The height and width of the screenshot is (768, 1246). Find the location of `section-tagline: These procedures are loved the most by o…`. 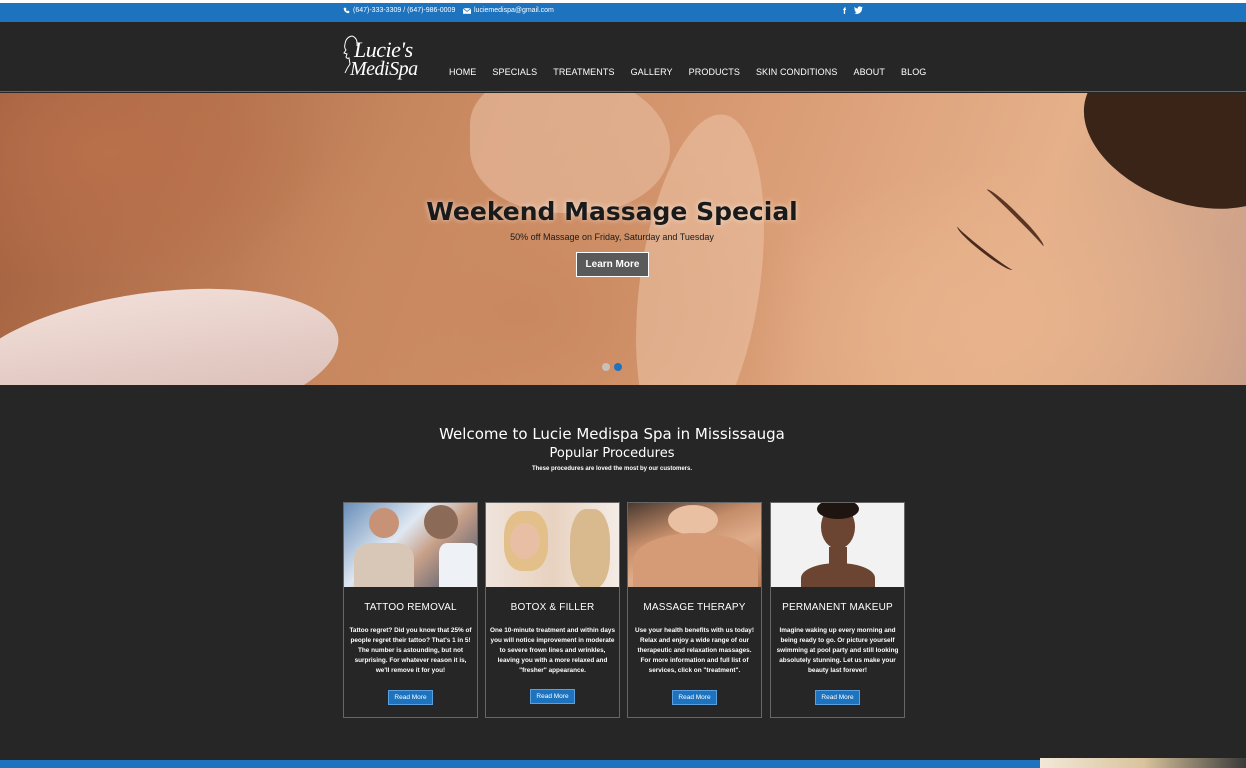

section-tagline: These procedures are loved the most by o… is located at coordinates (612, 469).